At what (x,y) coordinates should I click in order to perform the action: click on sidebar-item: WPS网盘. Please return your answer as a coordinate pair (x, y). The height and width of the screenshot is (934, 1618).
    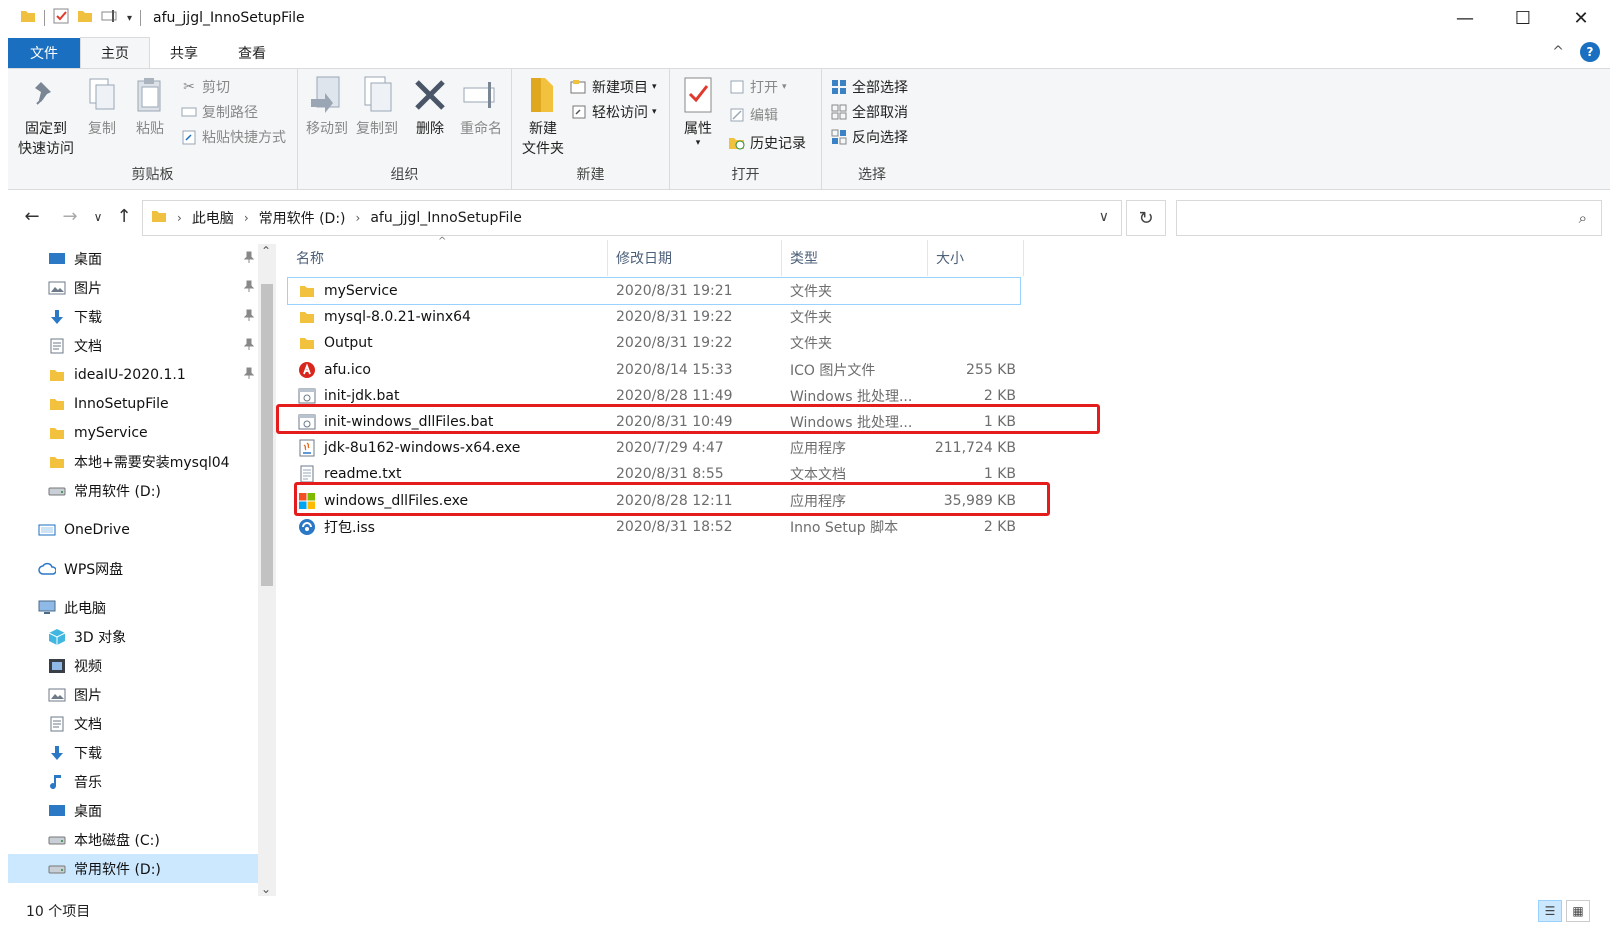
    Looking at the image, I should click on (133, 568).